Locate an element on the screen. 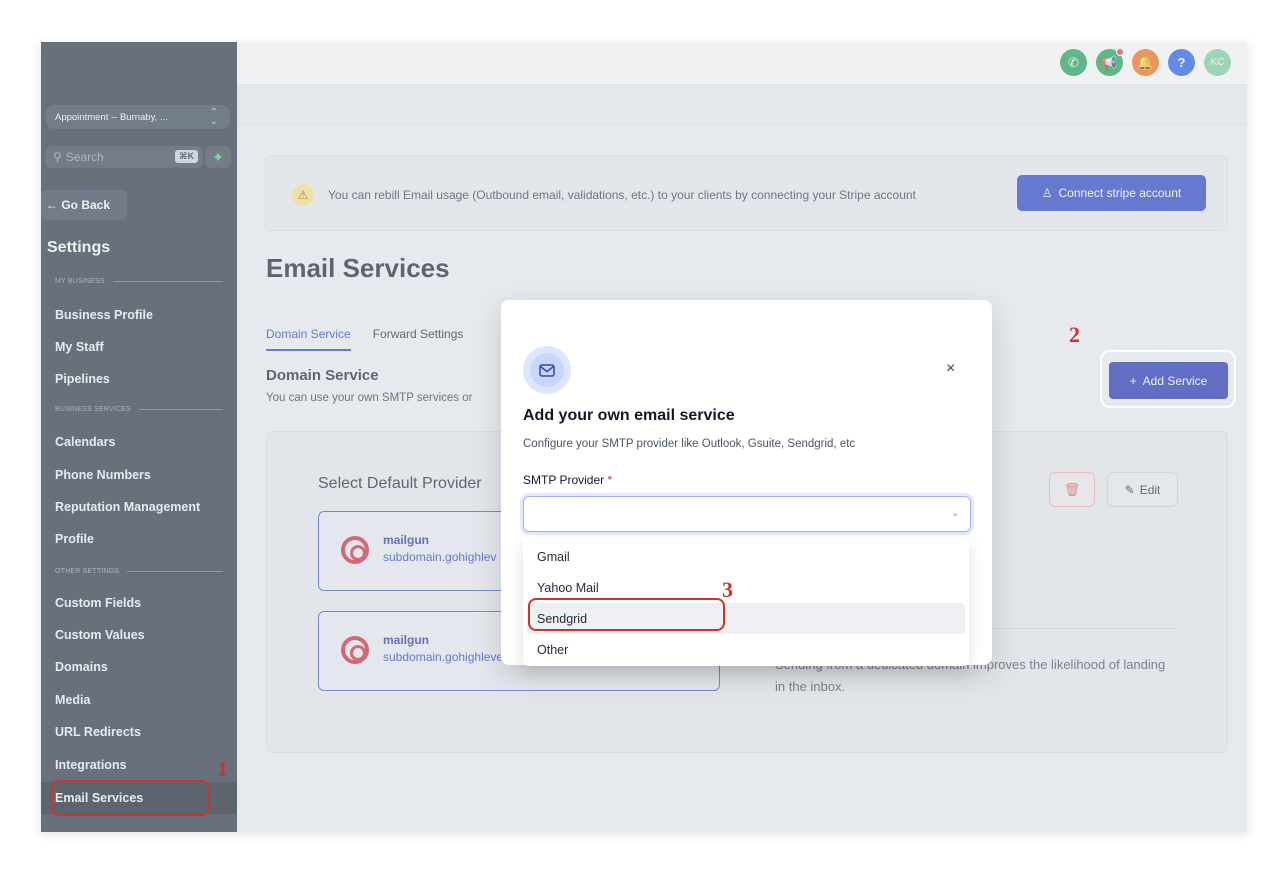  modal-title: Add your own email service is located at coordinates (629, 415).